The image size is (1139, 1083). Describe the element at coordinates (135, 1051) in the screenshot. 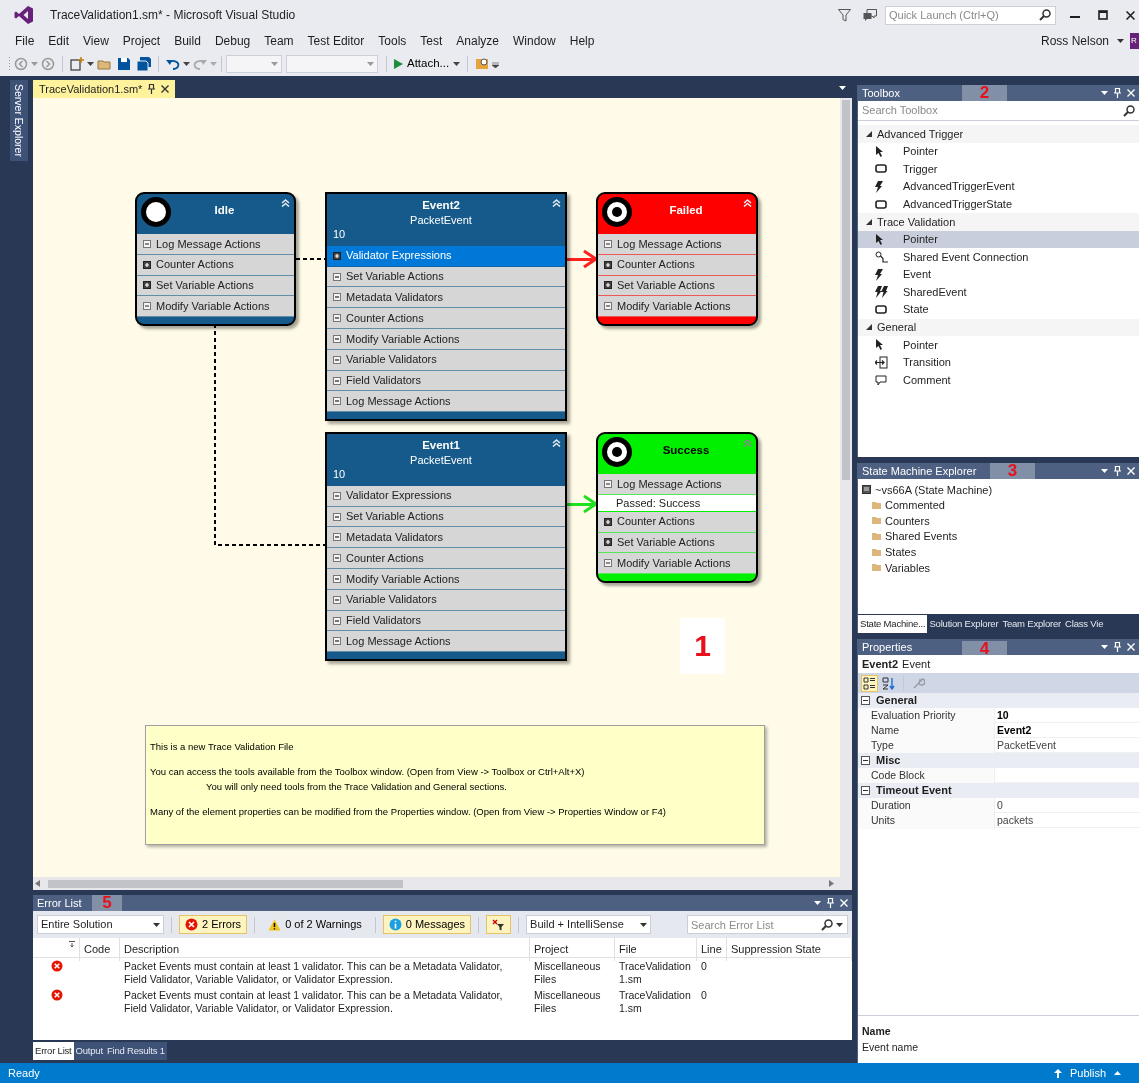

I see `panel-tab: Find Results 1` at that location.